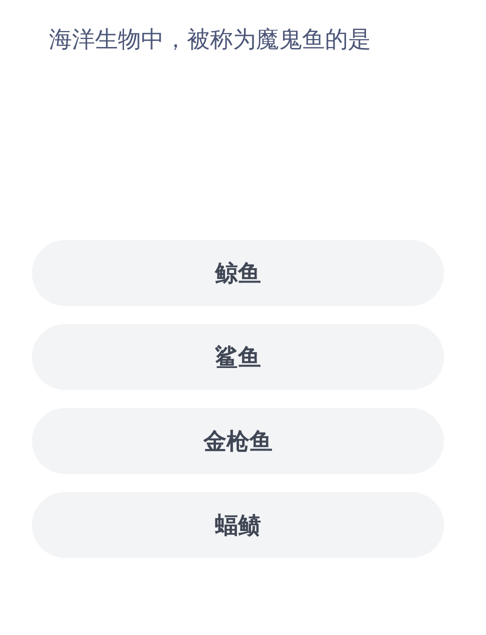 This screenshot has width=486, height=635. I want to click on answer-option: 金枪鱼, so click(238, 441).